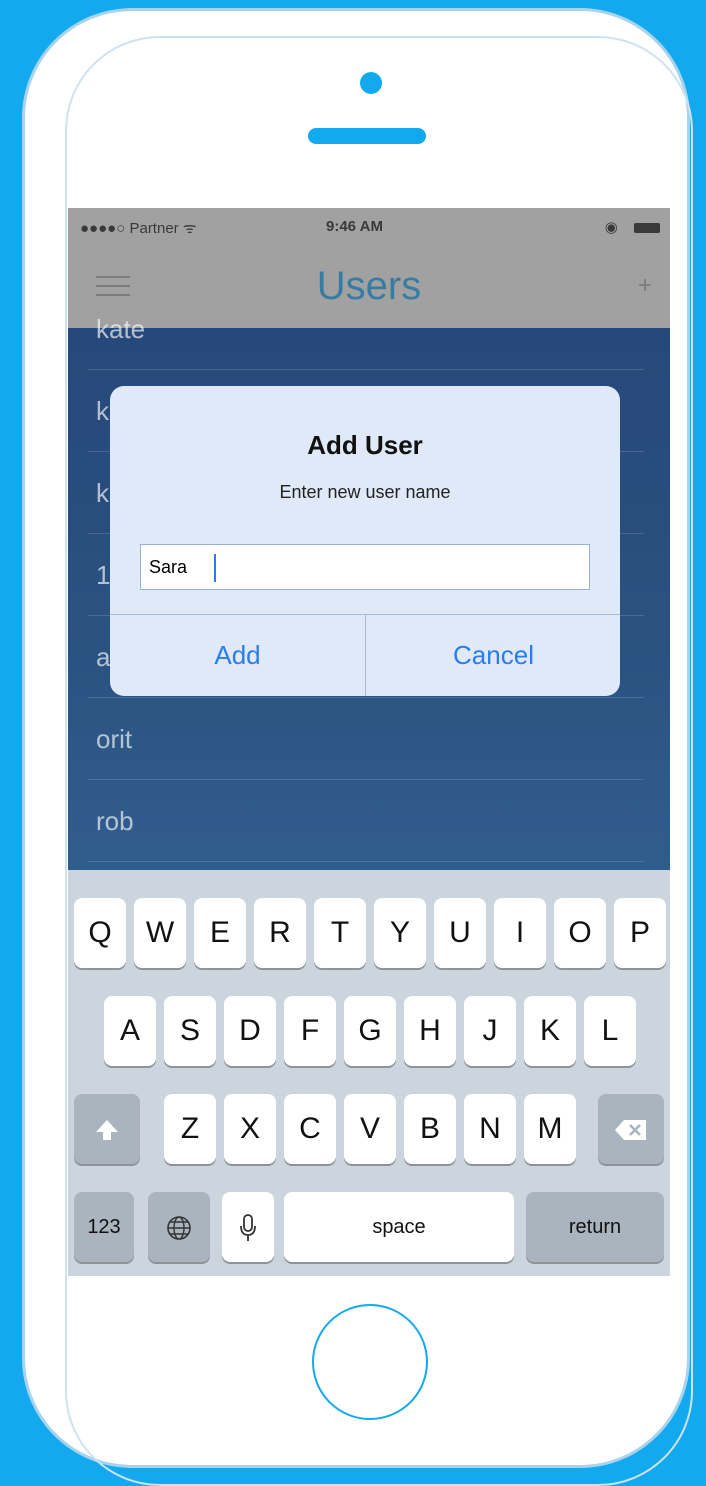 Image resolution: width=706 pixels, height=1486 pixels. What do you see at coordinates (610, 1031) in the screenshot?
I see `key-l: L` at bounding box center [610, 1031].